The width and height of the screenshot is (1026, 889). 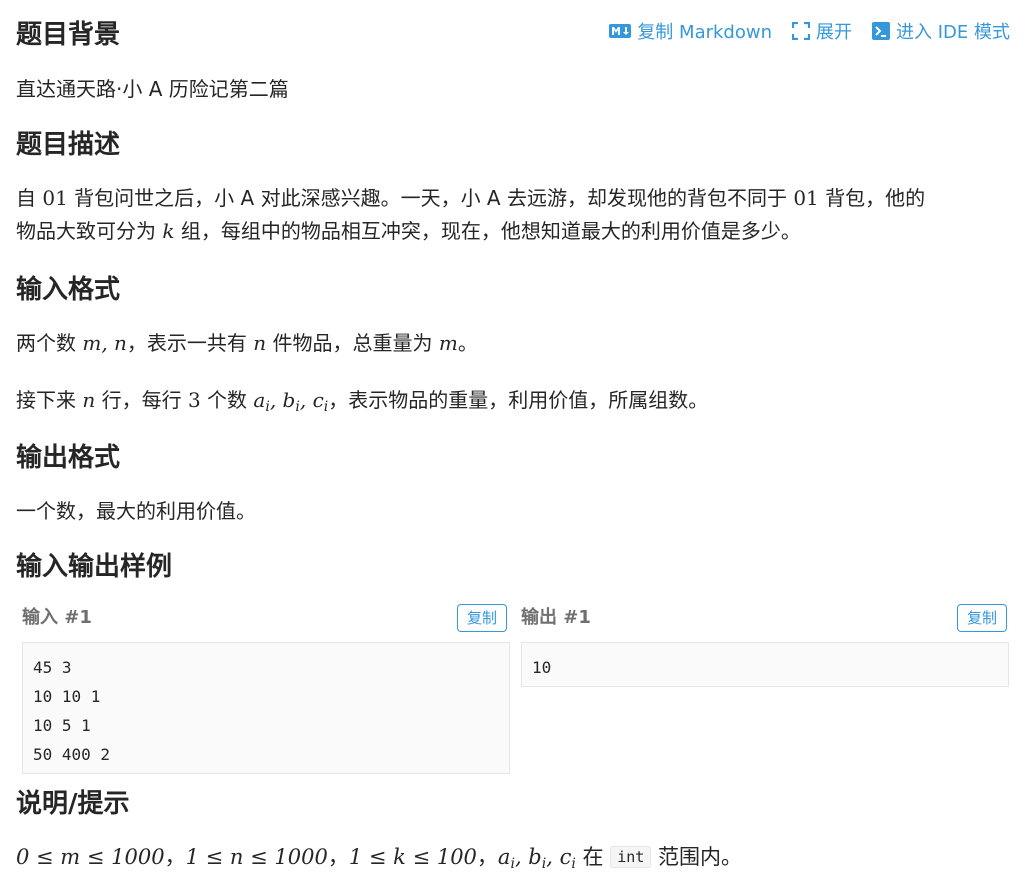 What do you see at coordinates (953, 32) in the screenshot?
I see `ide-mode-label: 进入 IDE 模式` at bounding box center [953, 32].